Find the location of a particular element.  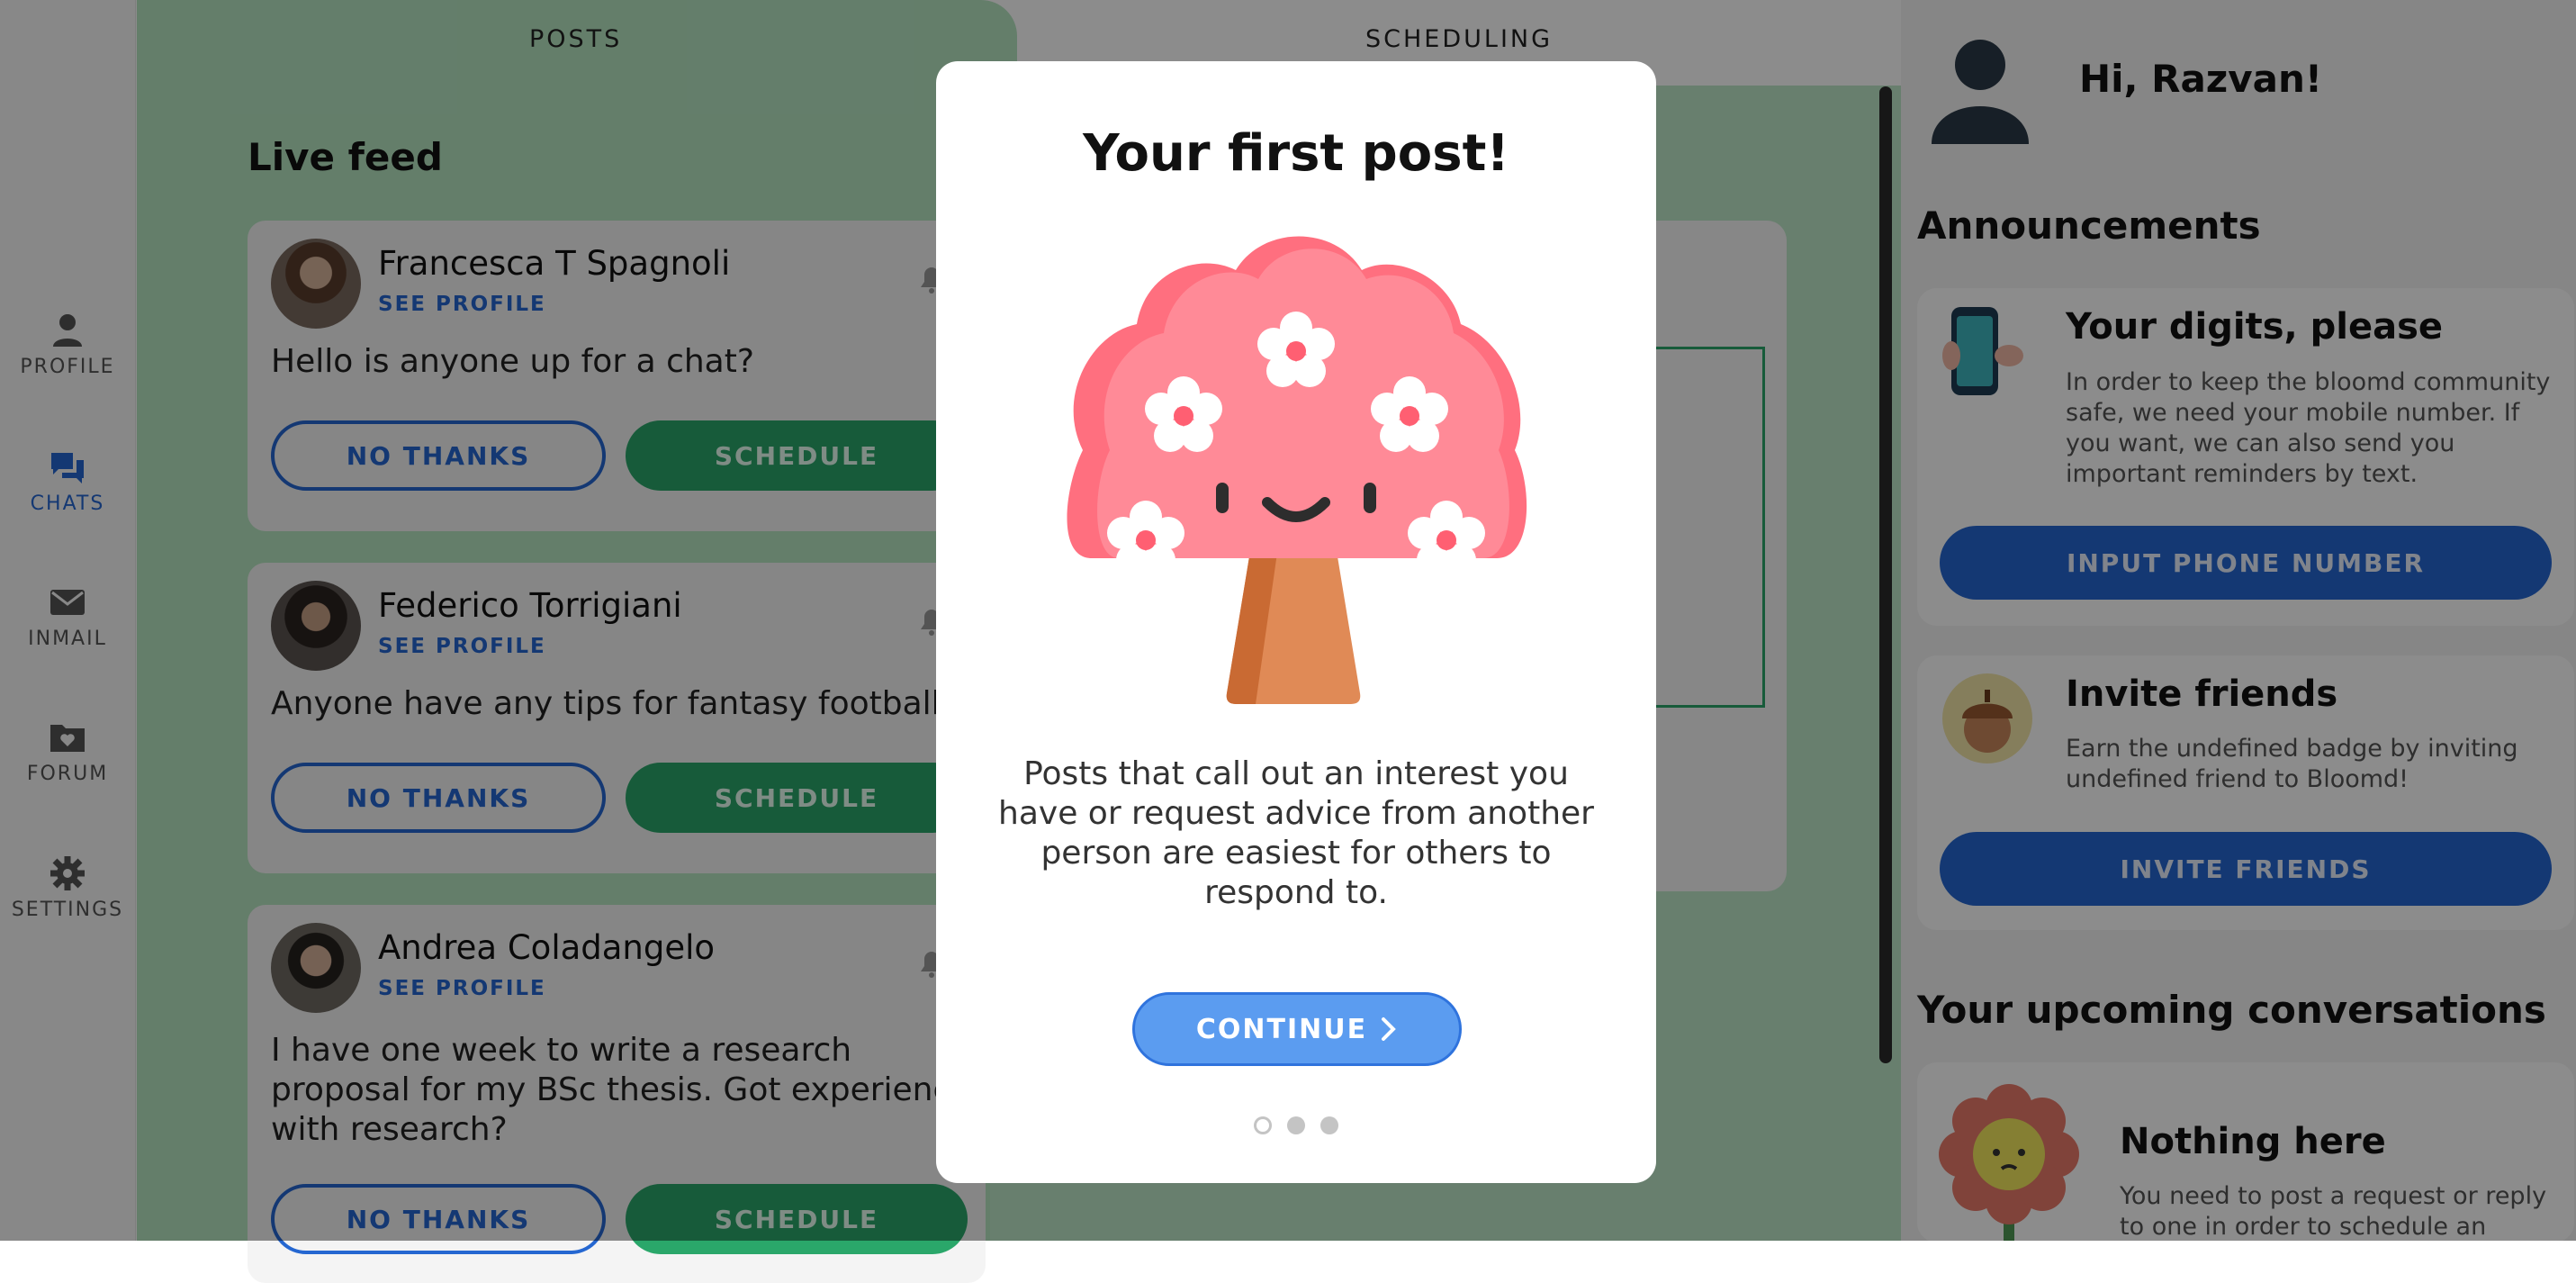

continue-button: CONTINUE is located at coordinates (1297, 1029).